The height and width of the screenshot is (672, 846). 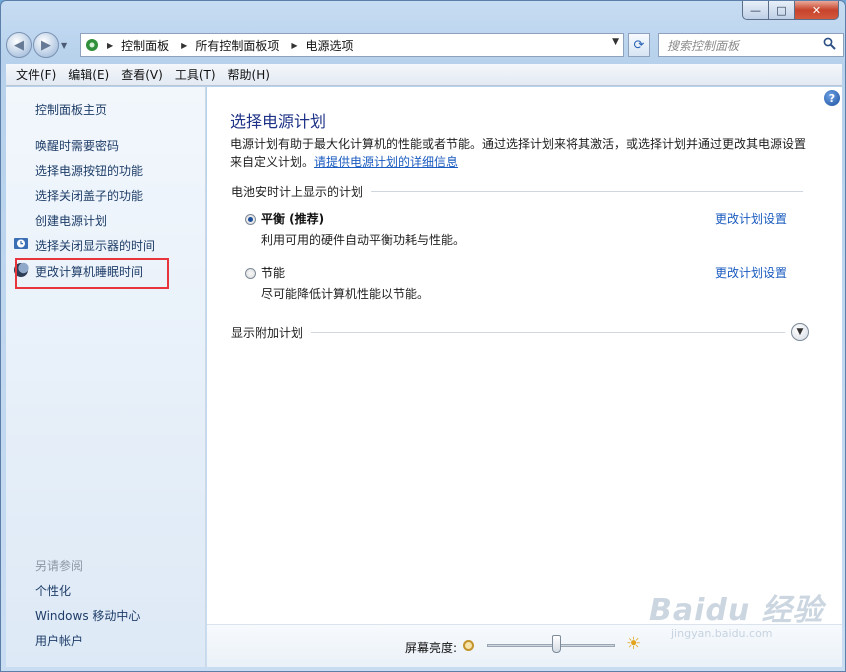 What do you see at coordinates (345, 294) in the screenshot?
I see `plan-power-saver-desc: 尽可能降低计算机性能以节能。` at bounding box center [345, 294].